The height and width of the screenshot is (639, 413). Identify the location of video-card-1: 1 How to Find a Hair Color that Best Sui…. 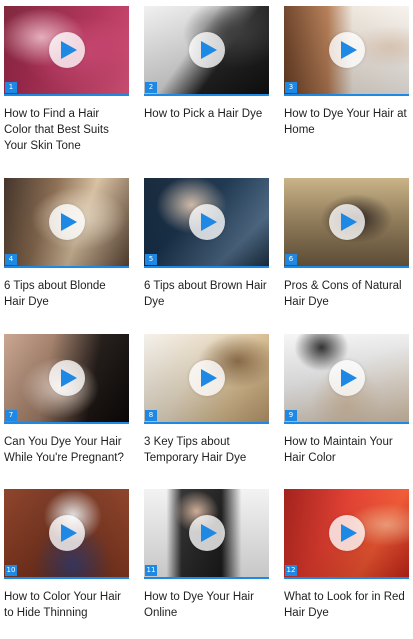
(66, 81).